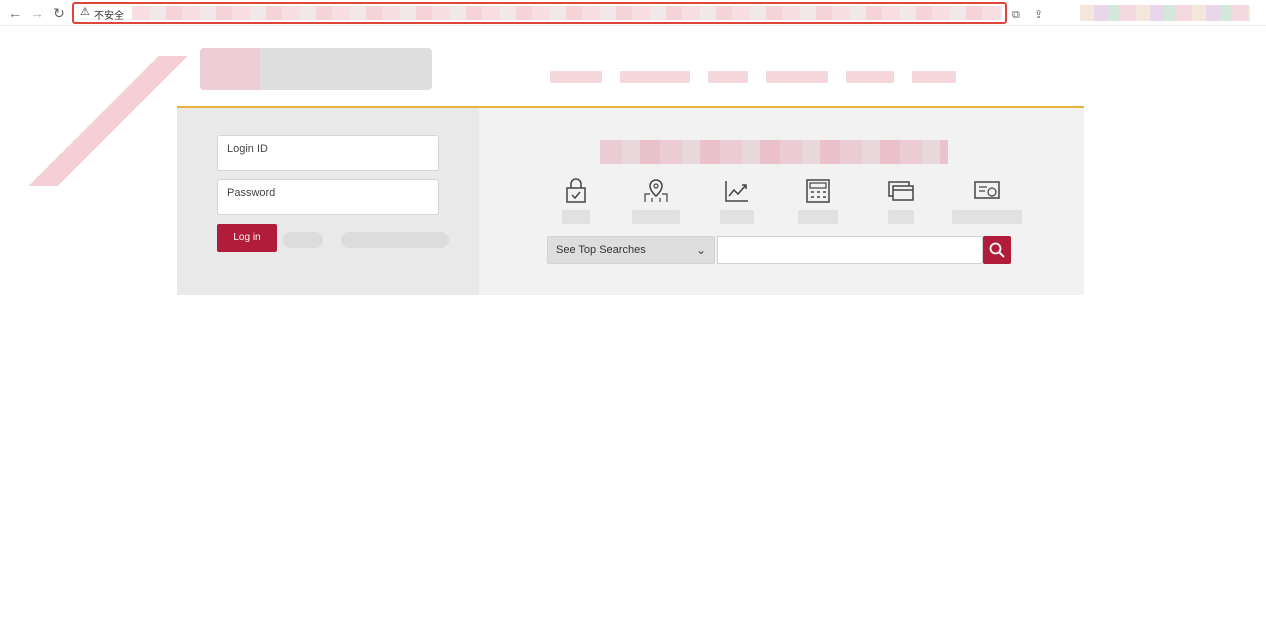 This screenshot has width=1266, height=644. I want to click on watermark-text: Seebug, so click(1198, 616).